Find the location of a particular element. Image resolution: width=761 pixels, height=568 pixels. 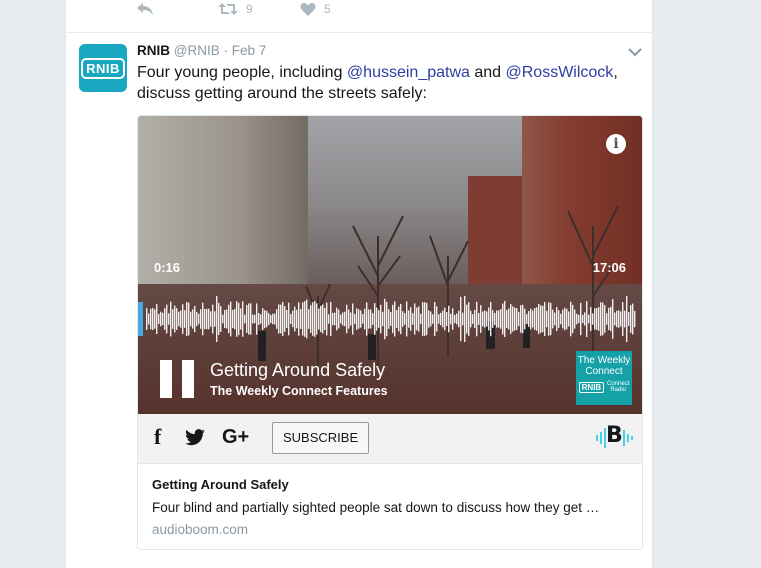

like-button: 5 is located at coordinates (315, 9).